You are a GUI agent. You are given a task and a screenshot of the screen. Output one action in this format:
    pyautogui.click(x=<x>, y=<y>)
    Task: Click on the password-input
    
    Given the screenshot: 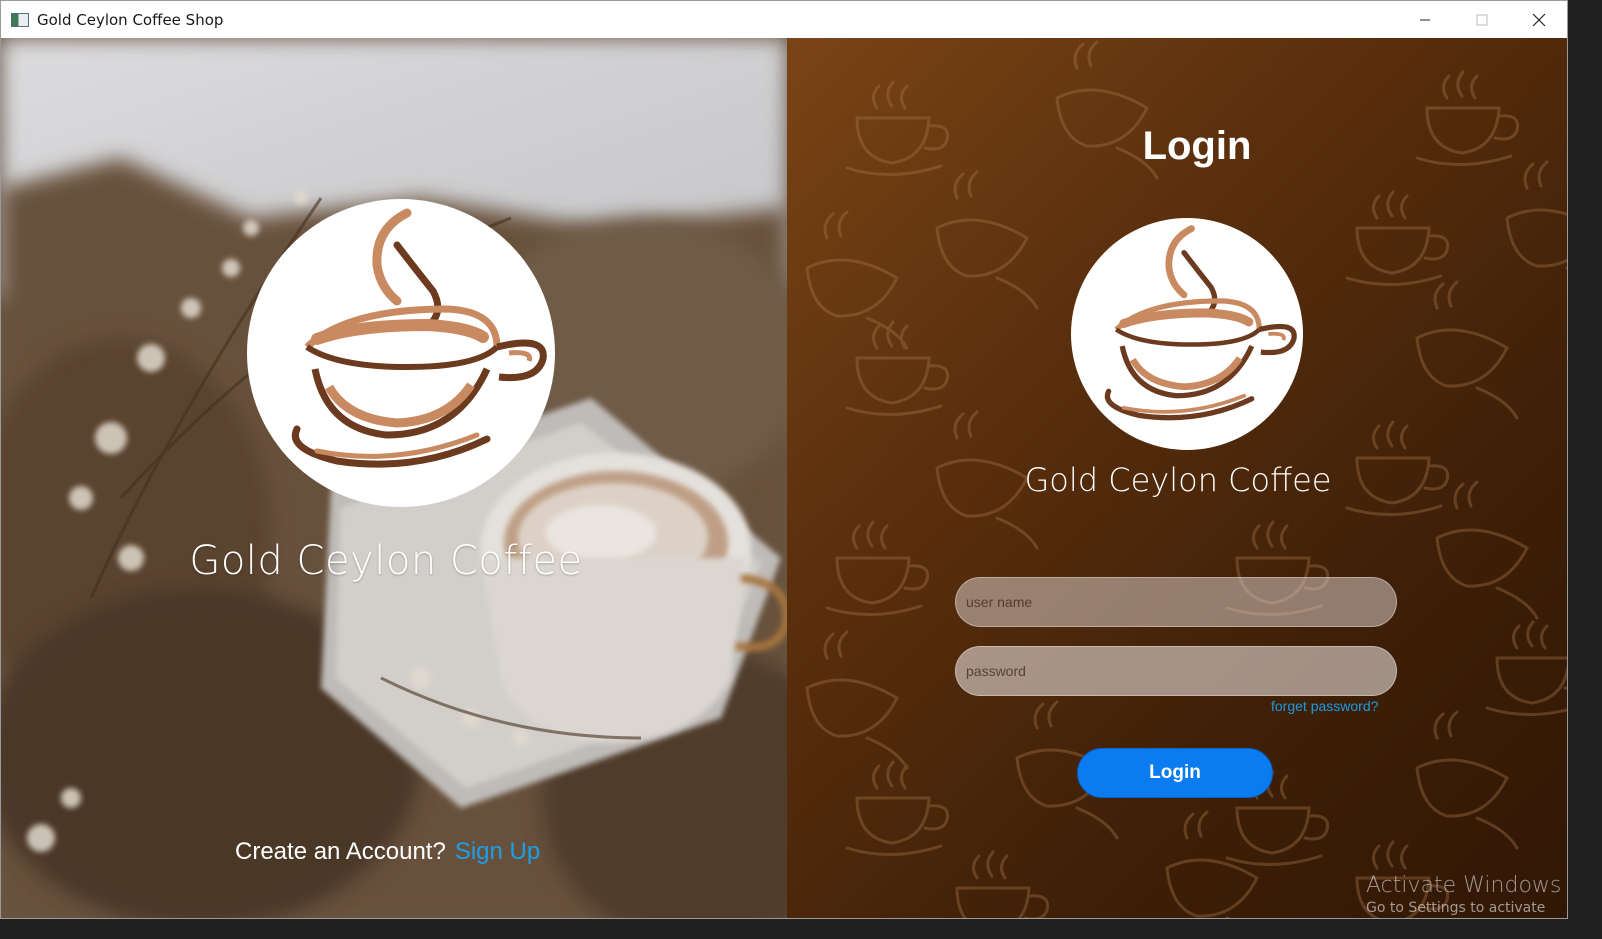 What is the action you would take?
    pyautogui.click(x=1176, y=671)
    